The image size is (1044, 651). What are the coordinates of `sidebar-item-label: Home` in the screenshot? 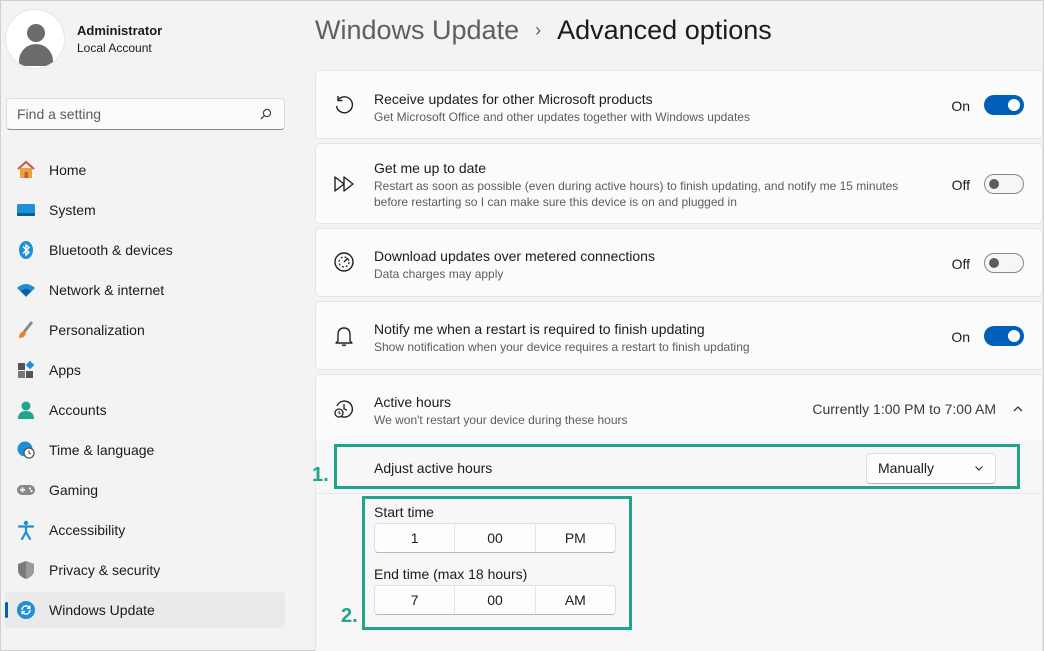 It's located at (68, 170).